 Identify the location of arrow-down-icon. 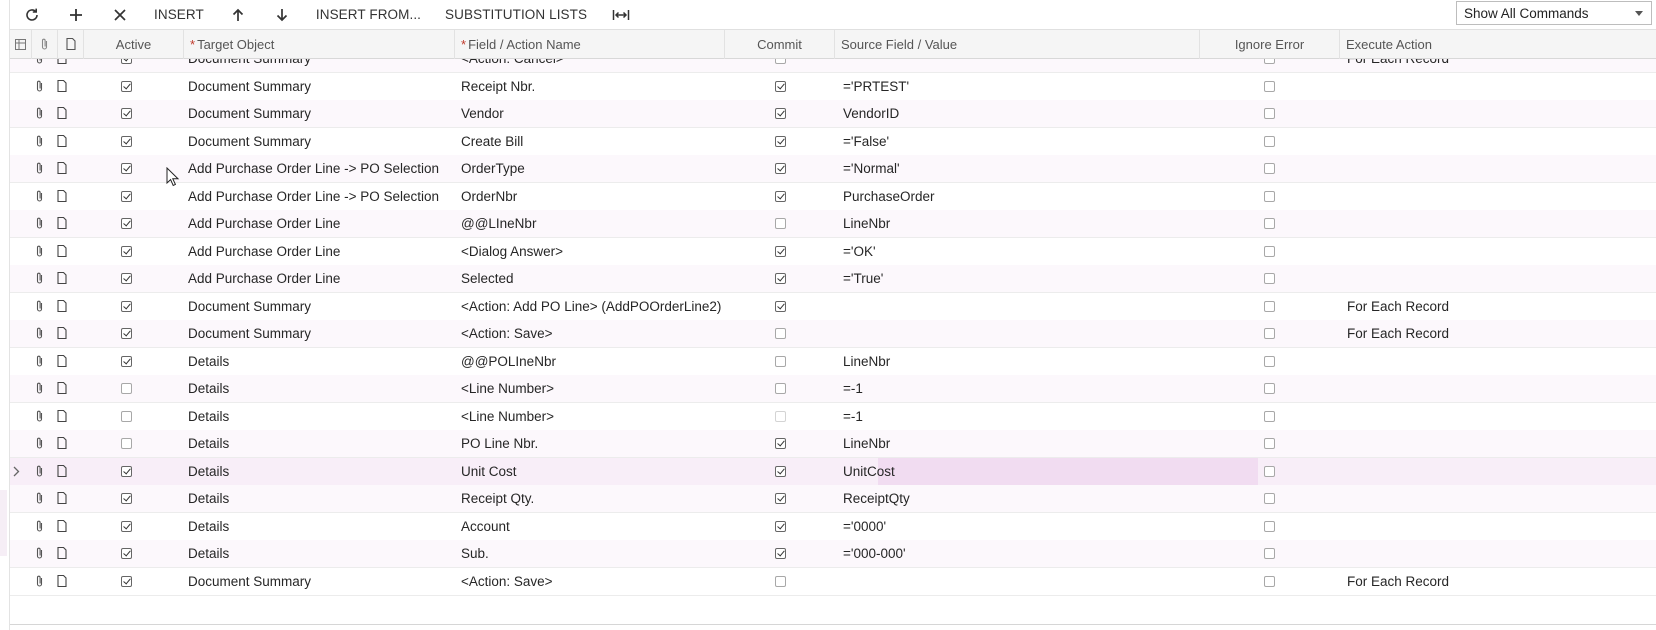
(282, 14).